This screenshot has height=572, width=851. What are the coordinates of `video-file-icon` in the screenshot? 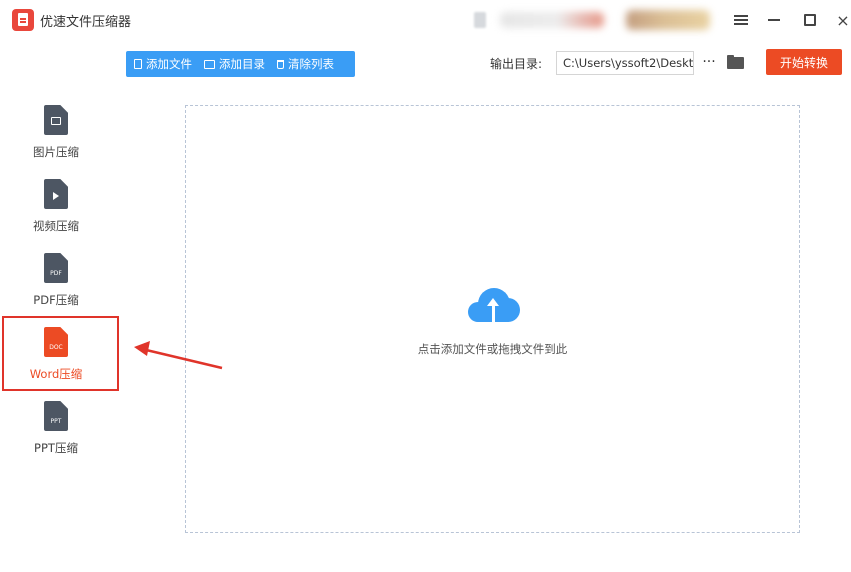 It's located at (56, 194).